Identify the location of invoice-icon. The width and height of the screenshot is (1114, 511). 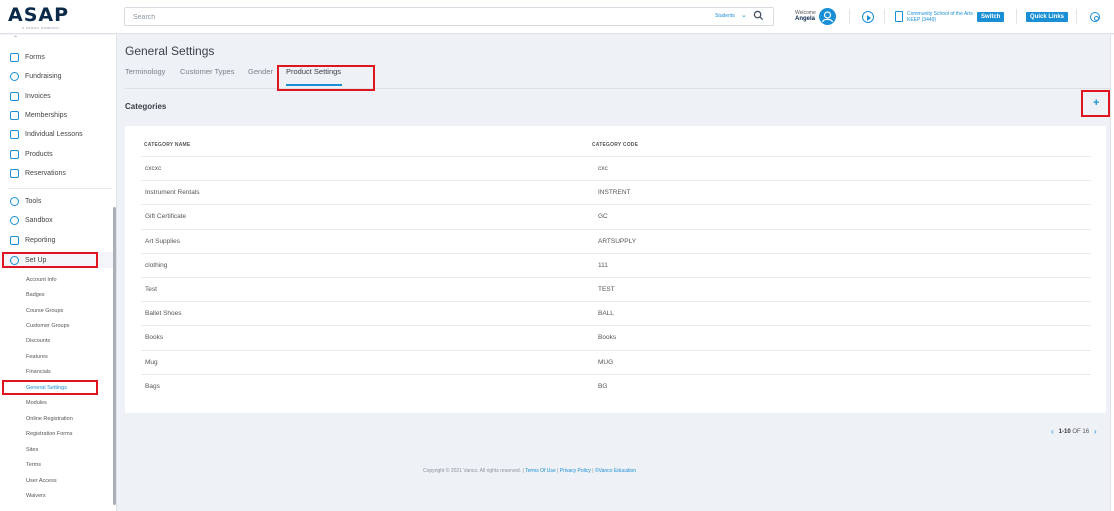
(14, 96).